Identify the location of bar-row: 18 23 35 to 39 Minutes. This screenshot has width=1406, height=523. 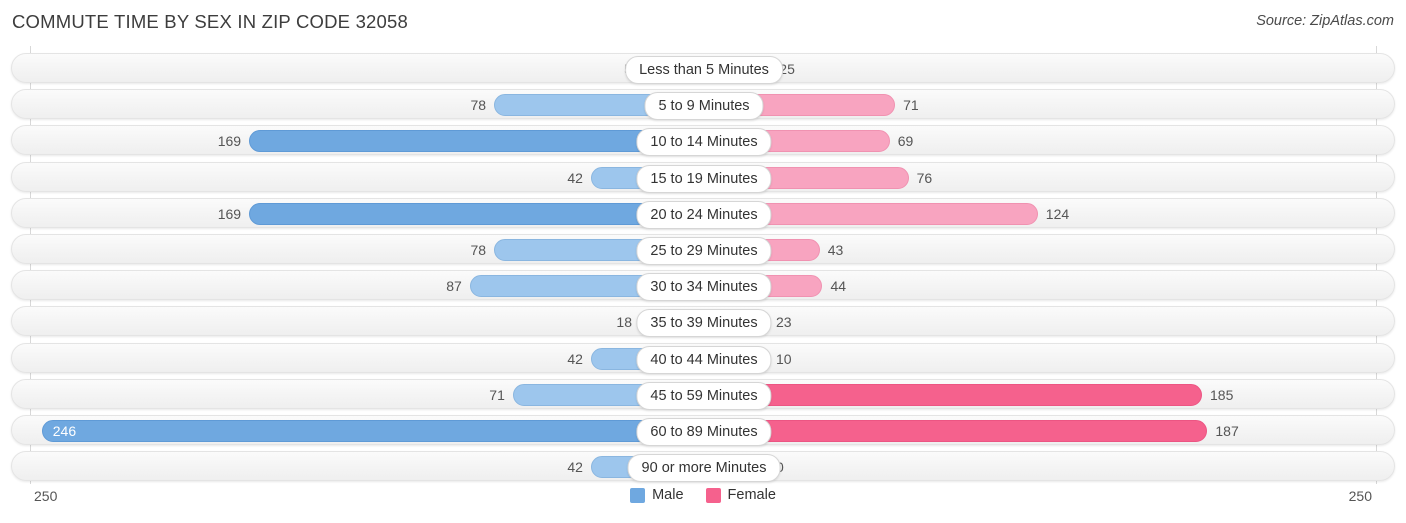
(703, 322).